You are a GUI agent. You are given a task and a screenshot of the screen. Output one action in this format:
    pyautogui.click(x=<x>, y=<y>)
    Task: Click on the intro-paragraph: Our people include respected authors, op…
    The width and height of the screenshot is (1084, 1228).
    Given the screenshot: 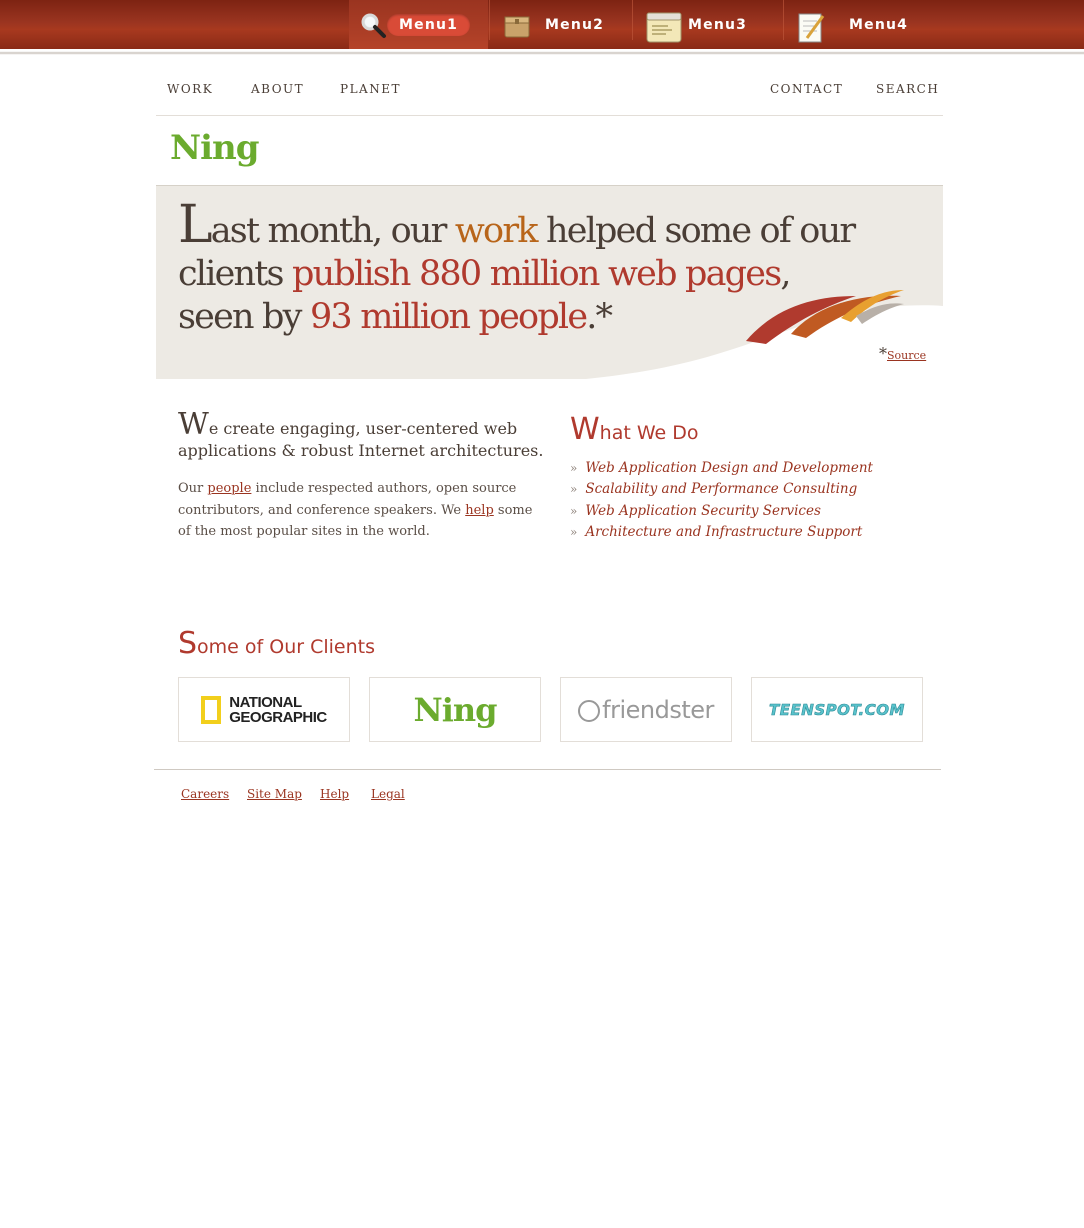 What is the action you would take?
    pyautogui.click(x=355, y=510)
    